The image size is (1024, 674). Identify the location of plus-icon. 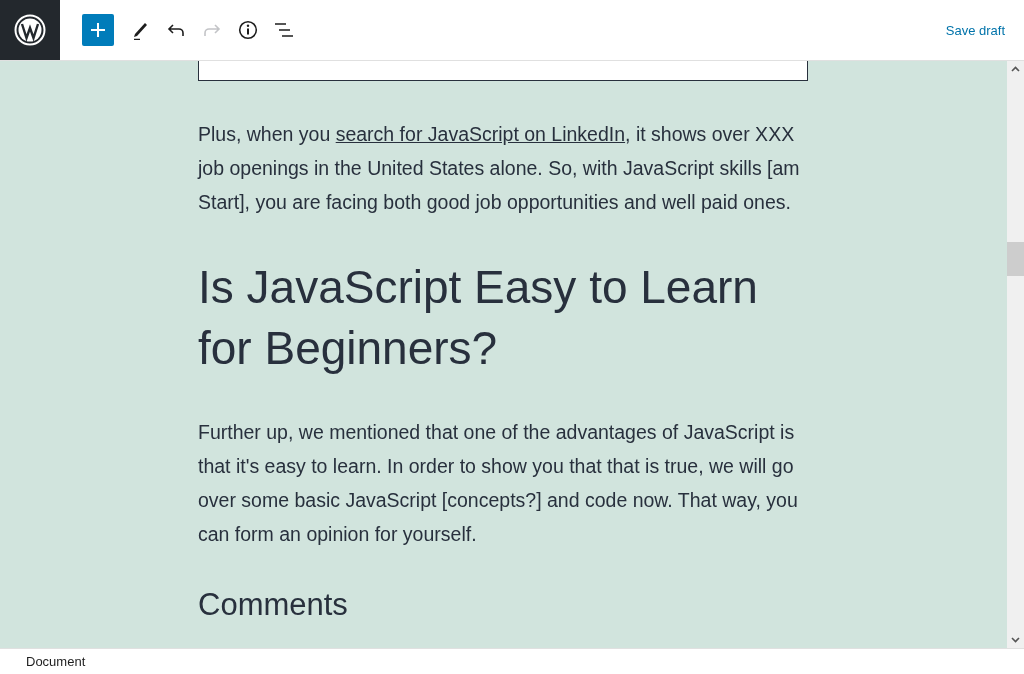
(98, 30).